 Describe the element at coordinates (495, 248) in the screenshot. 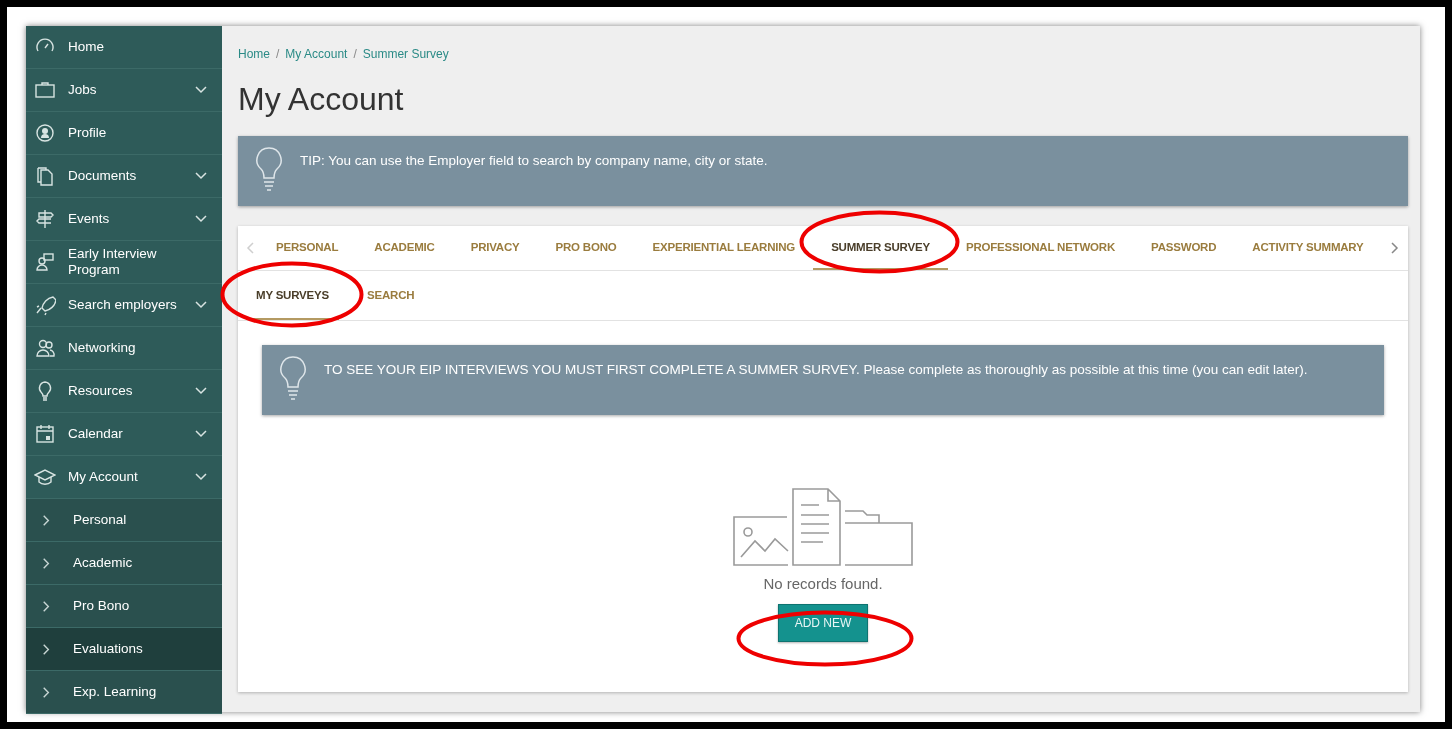

I see `tab: PRIVACY` at that location.